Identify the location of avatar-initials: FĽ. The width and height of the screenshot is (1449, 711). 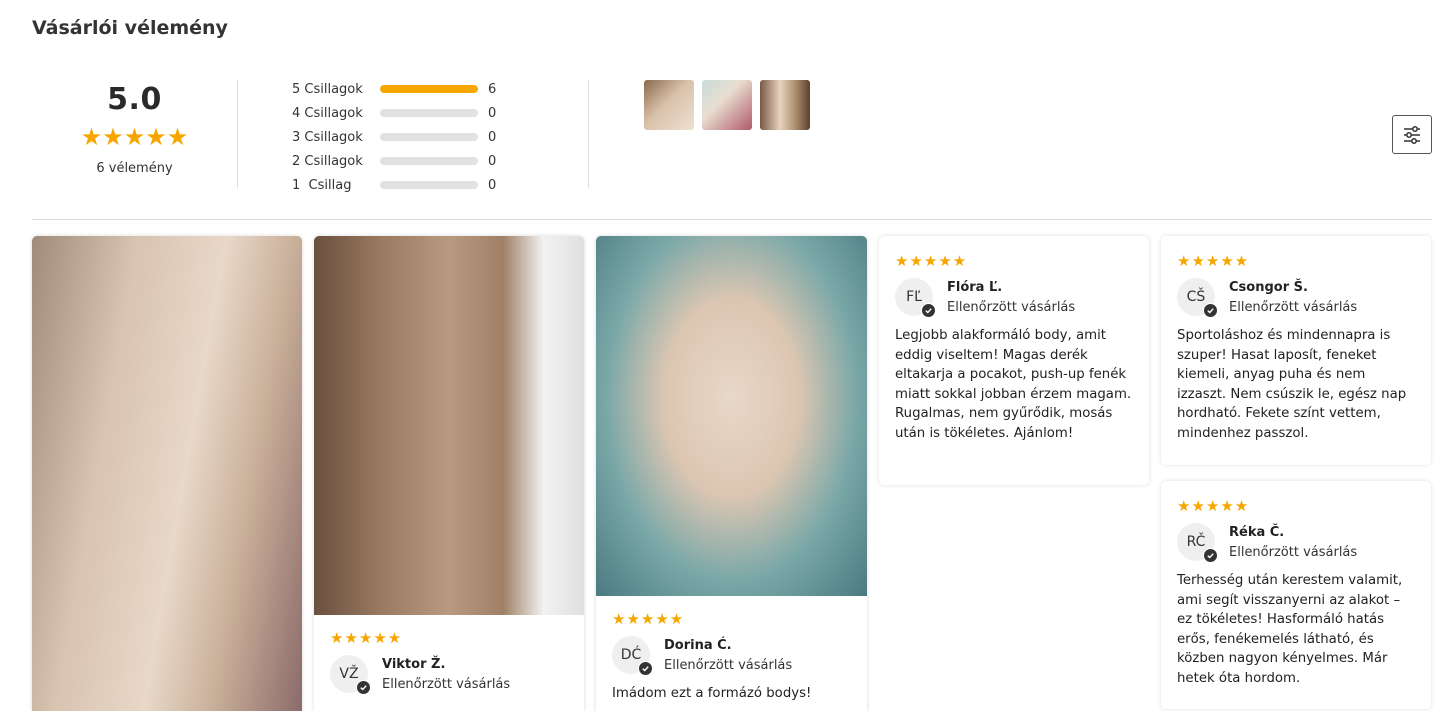
(914, 297).